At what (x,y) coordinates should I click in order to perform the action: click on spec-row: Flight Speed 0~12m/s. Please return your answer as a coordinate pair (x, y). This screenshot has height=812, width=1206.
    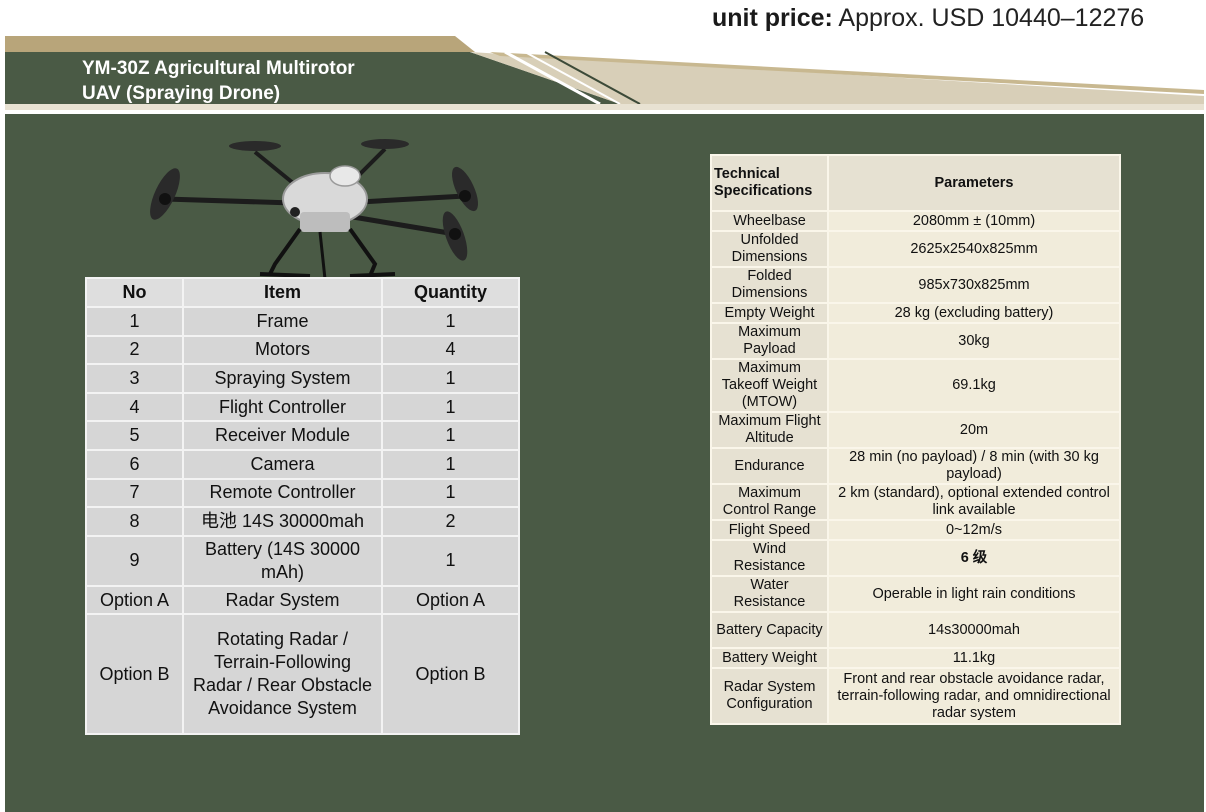
    Looking at the image, I should click on (915, 530).